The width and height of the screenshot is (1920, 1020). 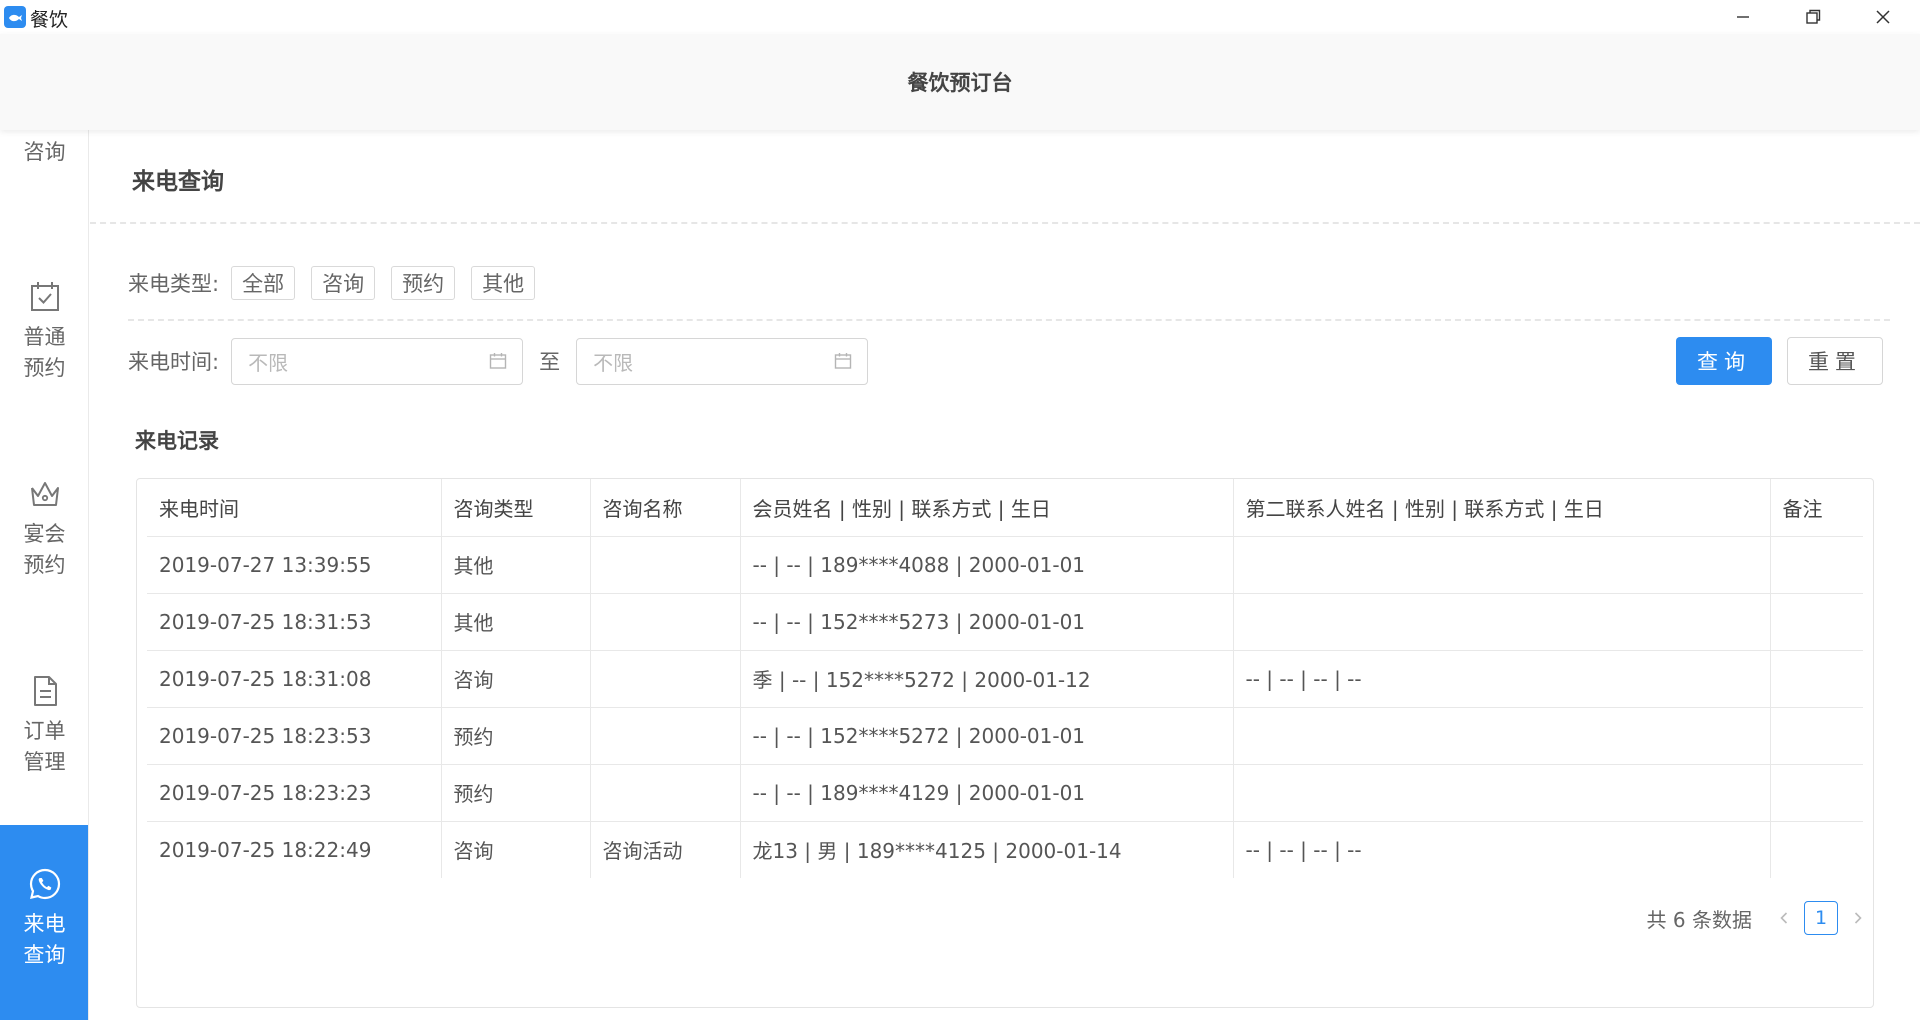 I want to click on call-time-filter: 来电时间: 不限 至 不限, so click(x=498, y=361).